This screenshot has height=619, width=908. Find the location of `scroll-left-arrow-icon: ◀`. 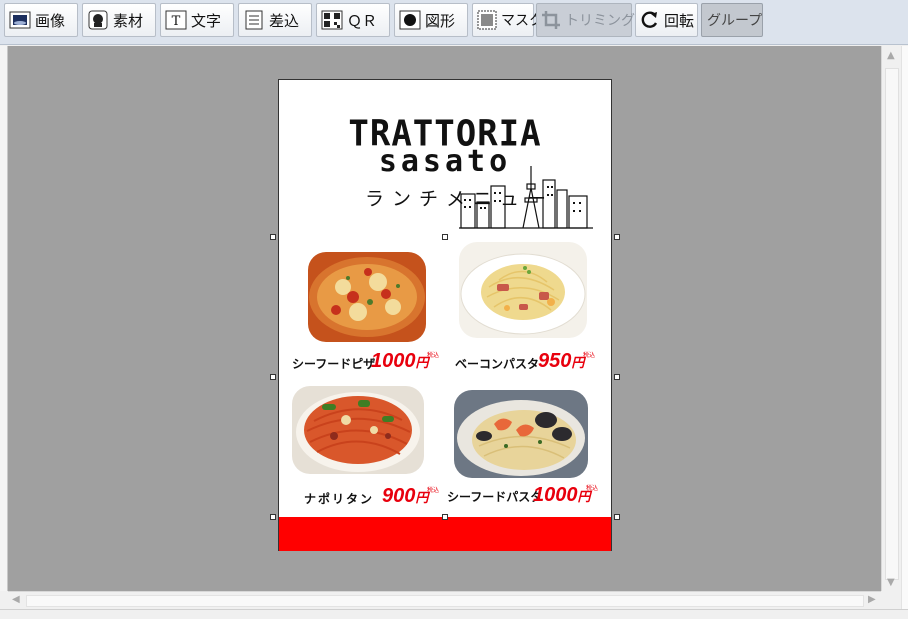

scroll-left-arrow-icon: ◀ is located at coordinates (16, 600).